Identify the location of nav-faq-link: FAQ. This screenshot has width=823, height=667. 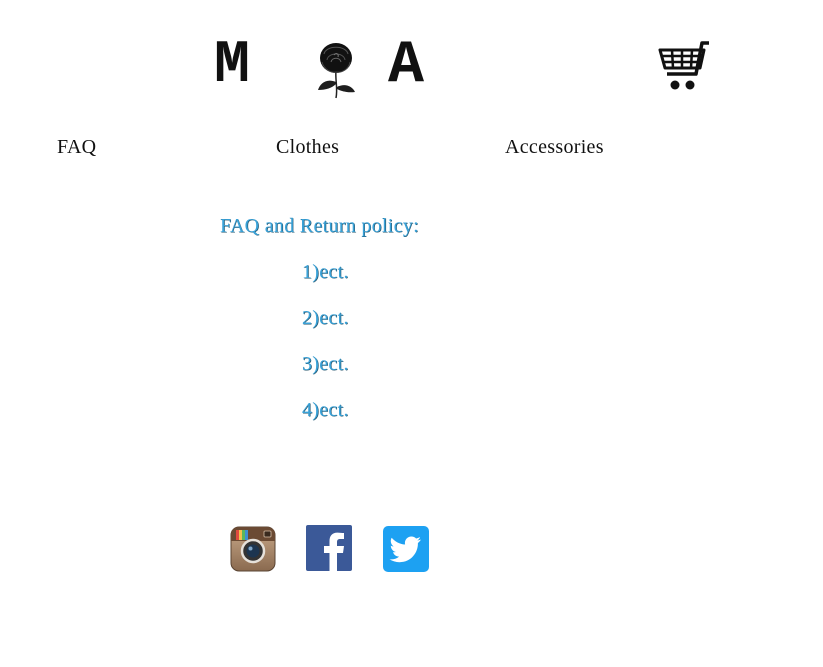
(76, 147).